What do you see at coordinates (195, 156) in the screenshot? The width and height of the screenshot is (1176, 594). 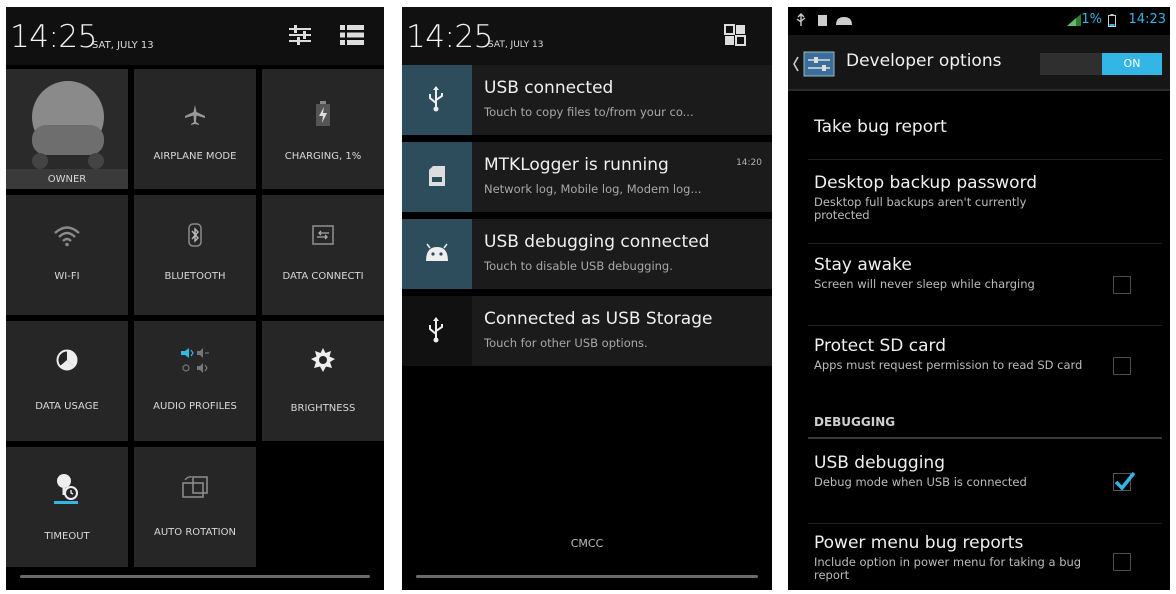 I see `airplane-mode-label: AIRPLANE MODE` at bounding box center [195, 156].